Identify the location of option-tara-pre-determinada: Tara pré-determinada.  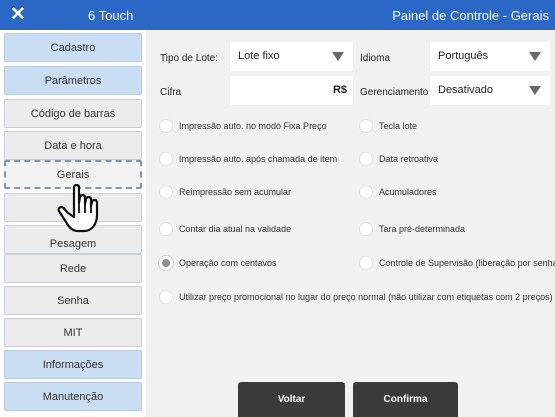
(412, 229).